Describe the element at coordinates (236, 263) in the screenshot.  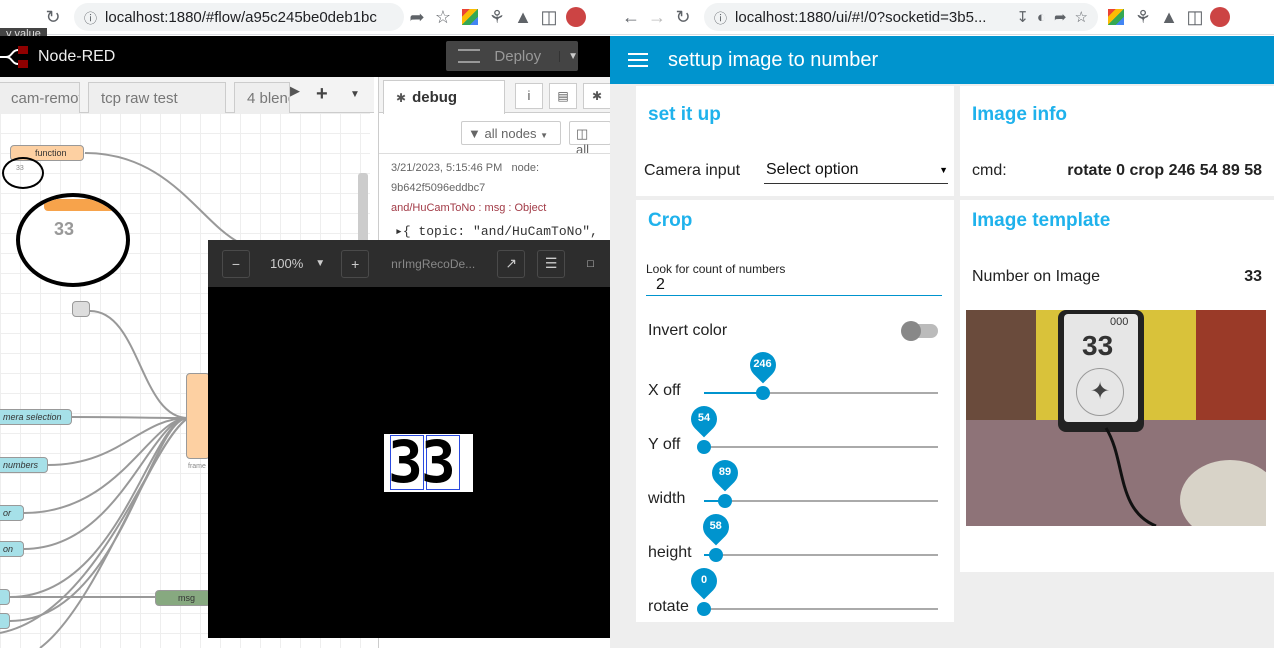
I see `zoom-out-icon: −` at that location.